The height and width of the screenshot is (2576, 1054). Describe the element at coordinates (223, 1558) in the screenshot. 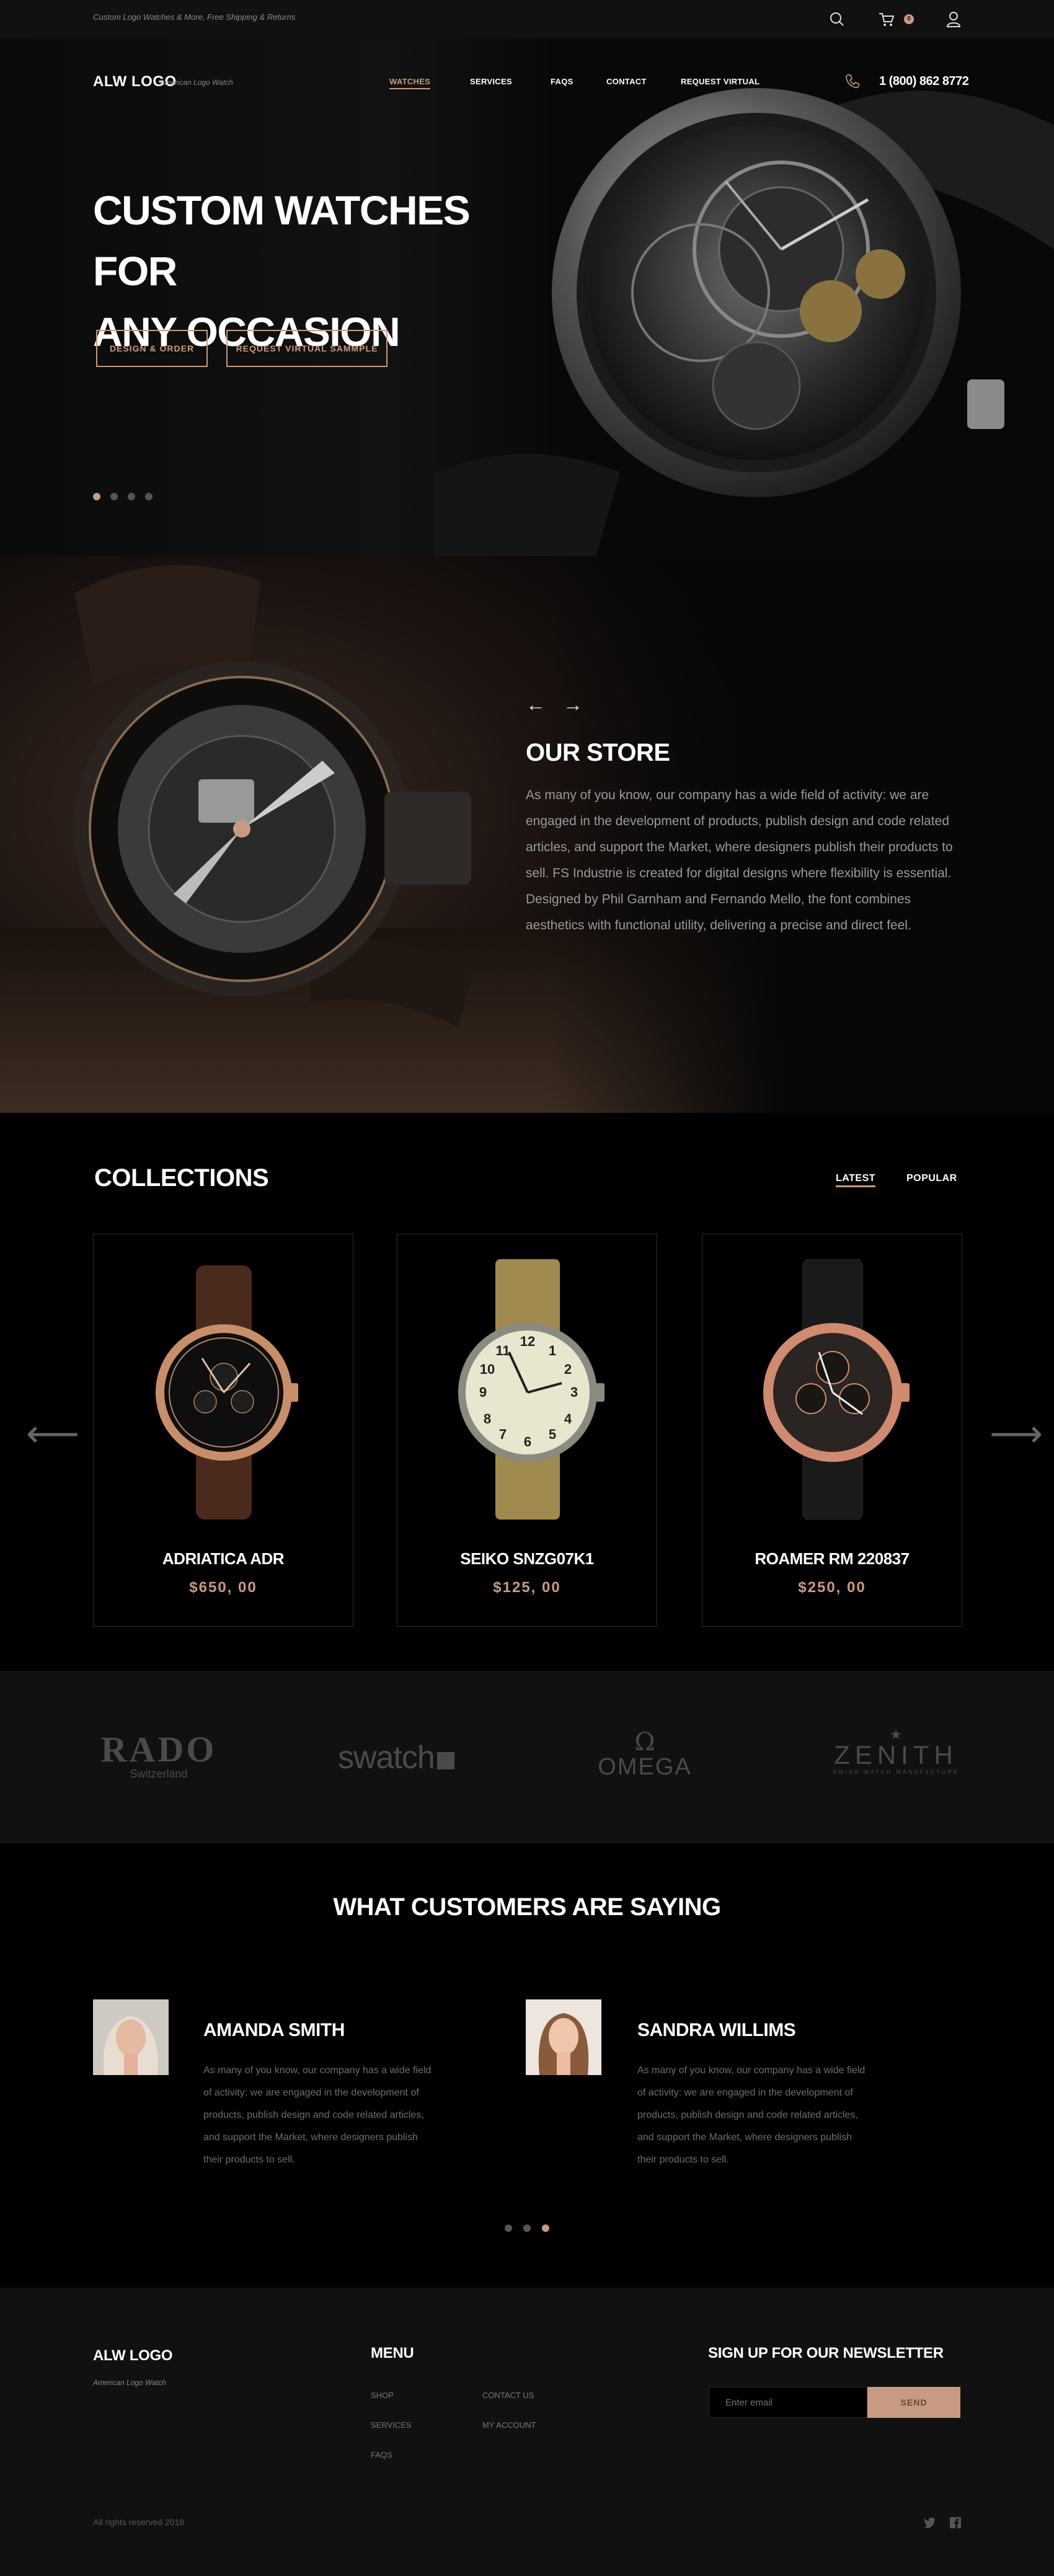

I see `product-name: ADRIATICA ADR` at that location.